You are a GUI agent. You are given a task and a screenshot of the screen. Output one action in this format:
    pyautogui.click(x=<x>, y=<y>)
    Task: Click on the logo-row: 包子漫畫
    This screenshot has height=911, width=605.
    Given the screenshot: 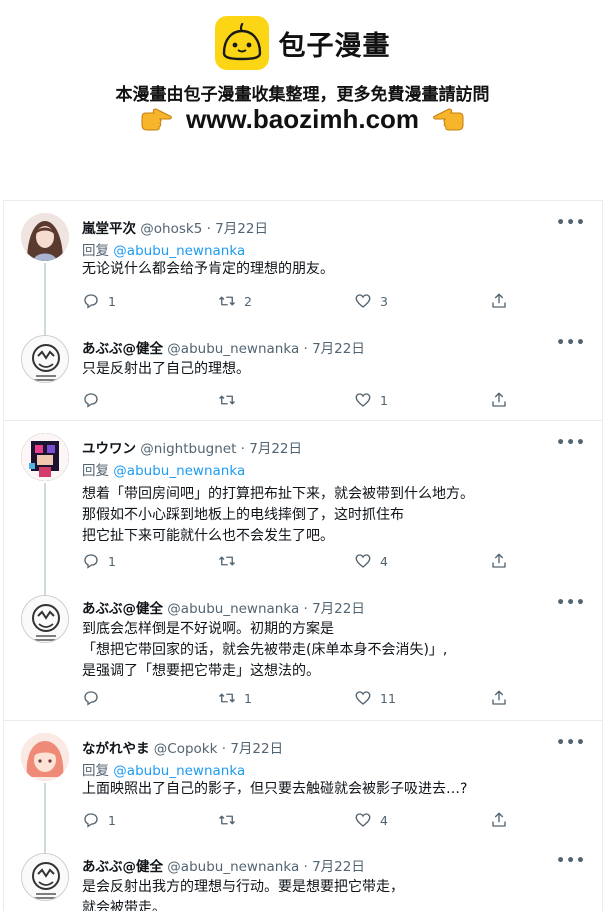 What is the action you would take?
    pyautogui.click(x=302, y=43)
    